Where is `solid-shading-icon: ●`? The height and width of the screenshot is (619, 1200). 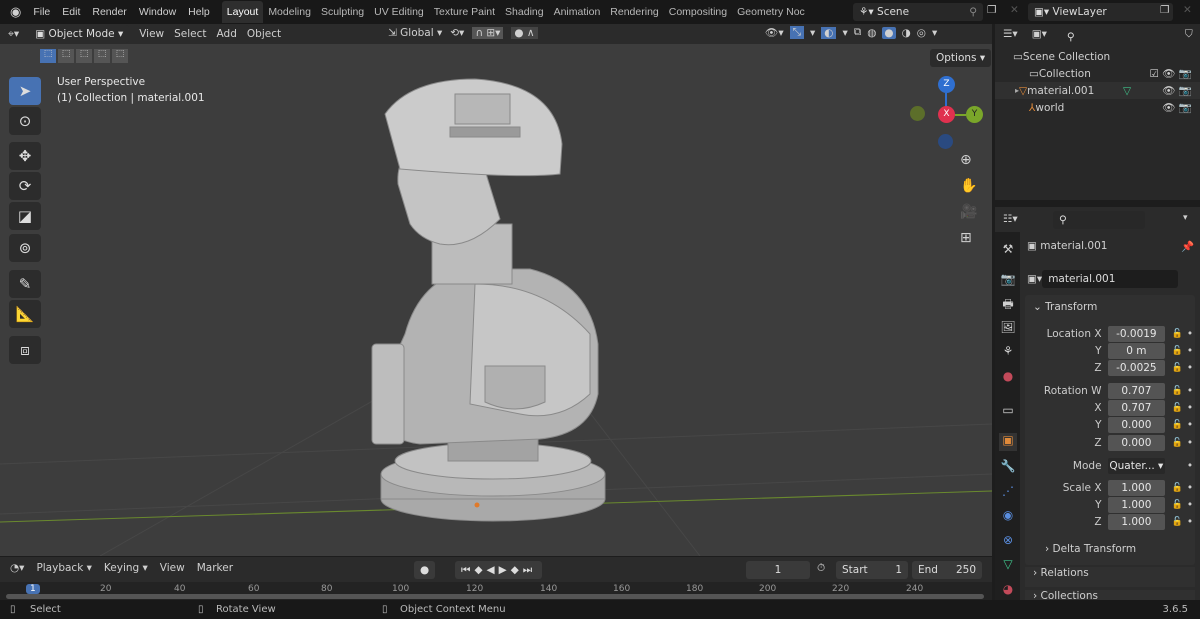 solid-shading-icon: ● is located at coordinates (889, 32).